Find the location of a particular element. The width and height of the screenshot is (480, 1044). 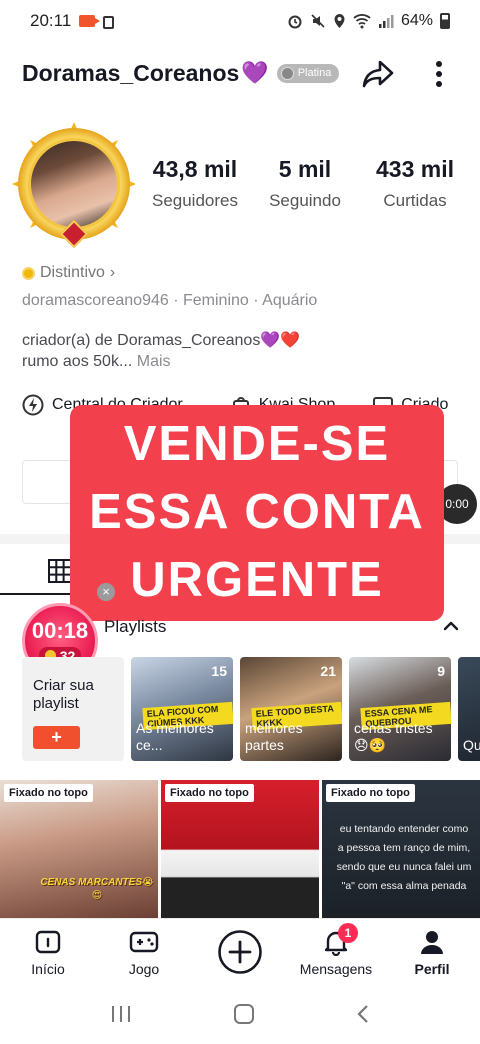

system-navigation is located at coordinates (240, 1014).